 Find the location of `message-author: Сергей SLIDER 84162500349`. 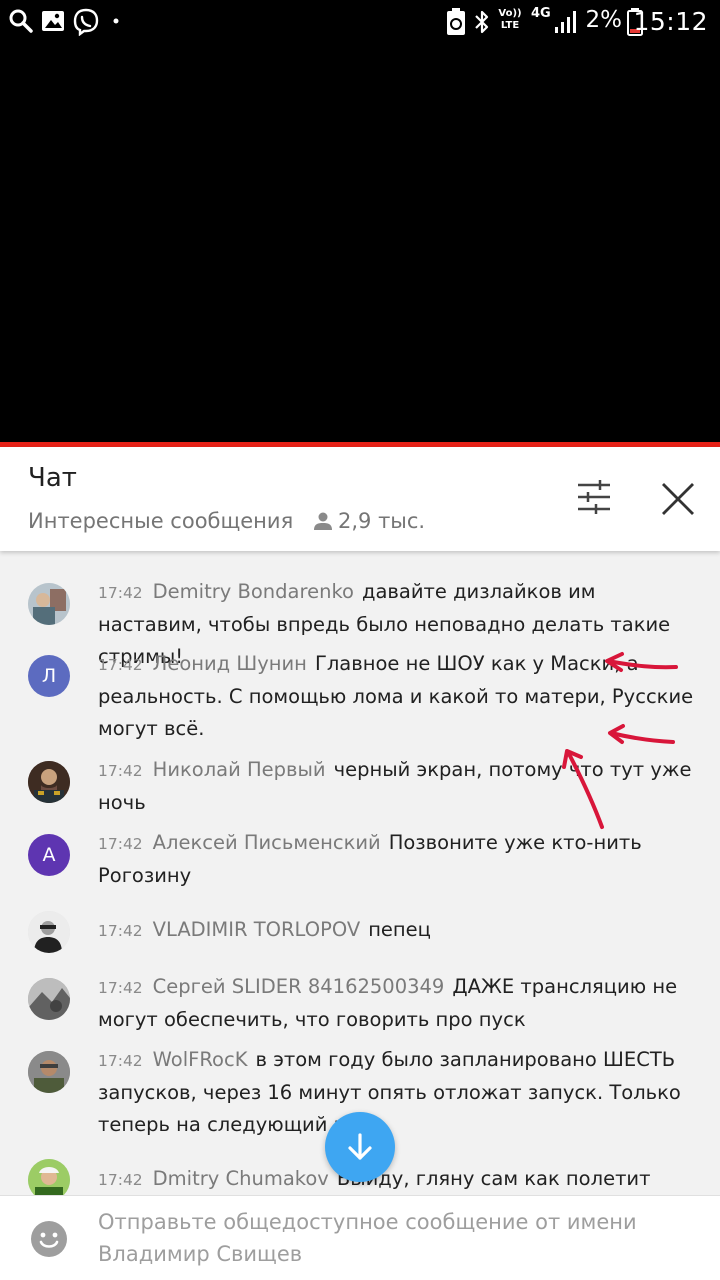

message-author: Сергей SLIDER 84162500349 is located at coordinates (299, 986).